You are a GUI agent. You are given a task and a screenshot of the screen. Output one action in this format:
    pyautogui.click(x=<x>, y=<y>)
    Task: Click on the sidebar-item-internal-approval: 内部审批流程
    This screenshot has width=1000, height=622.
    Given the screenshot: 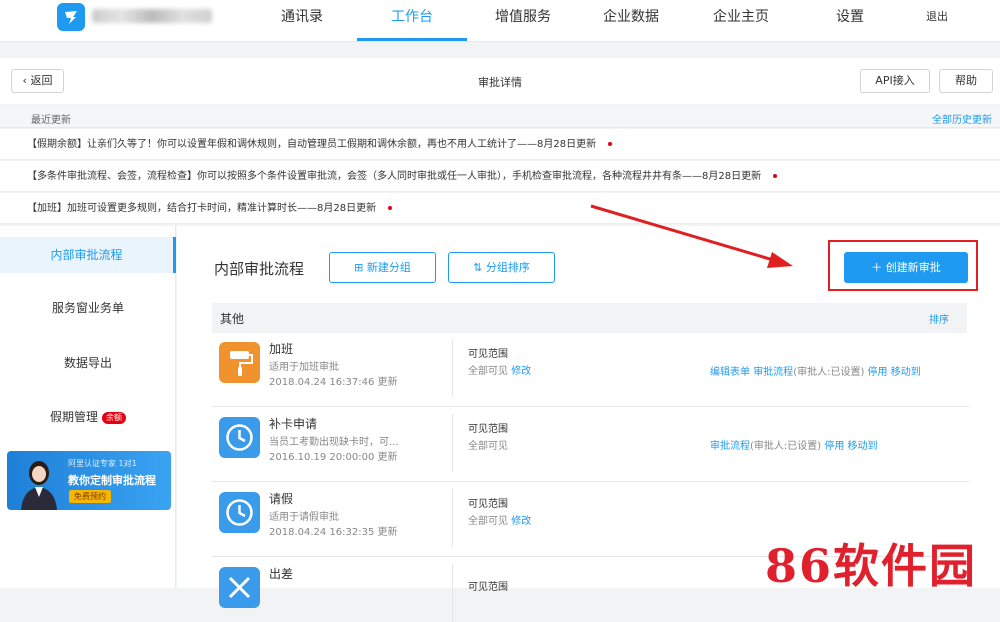 What is the action you would take?
    pyautogui.click(x=88, y=255)
    